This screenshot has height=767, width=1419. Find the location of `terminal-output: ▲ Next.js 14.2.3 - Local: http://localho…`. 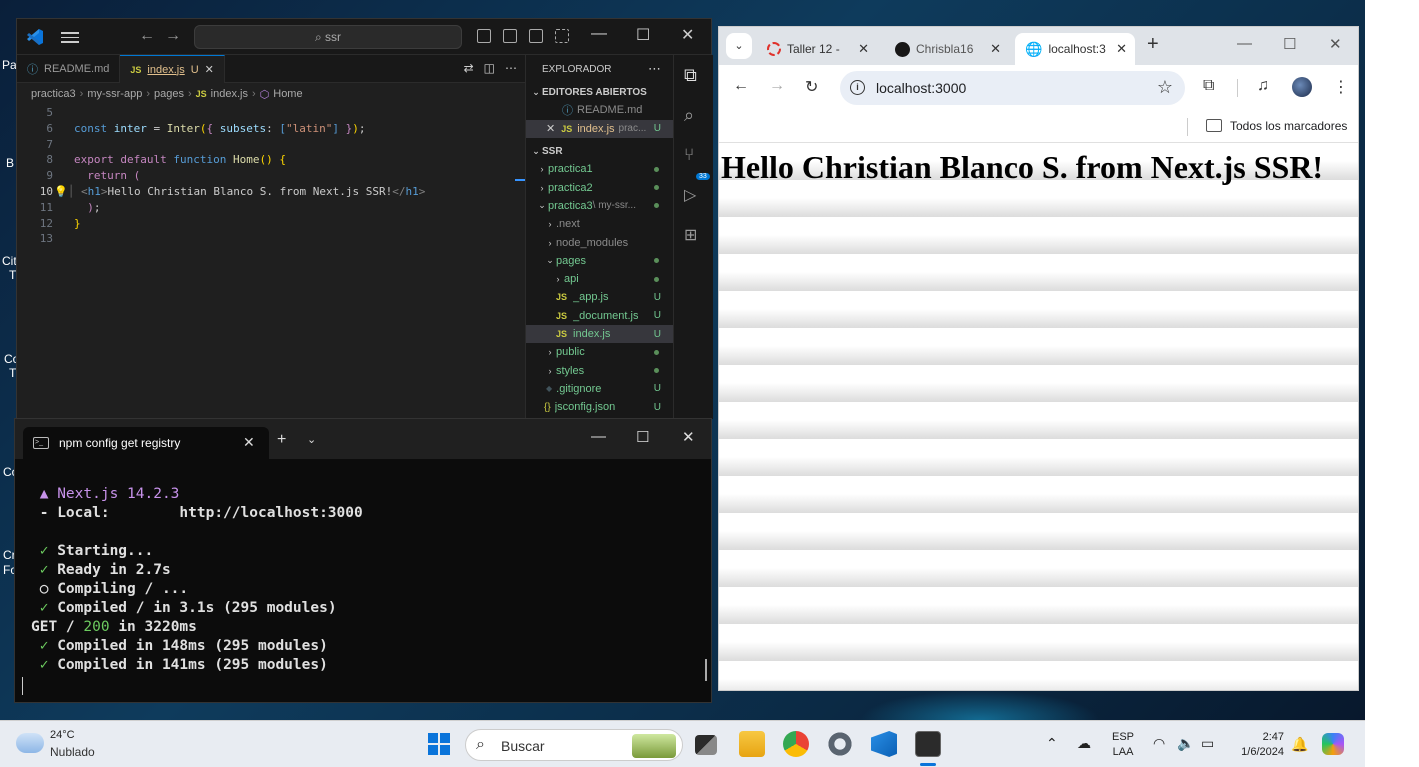

terminal-output: ▲ Next.js 14.2.3 - Local: http://localho… is located at coordinates (363, 567).